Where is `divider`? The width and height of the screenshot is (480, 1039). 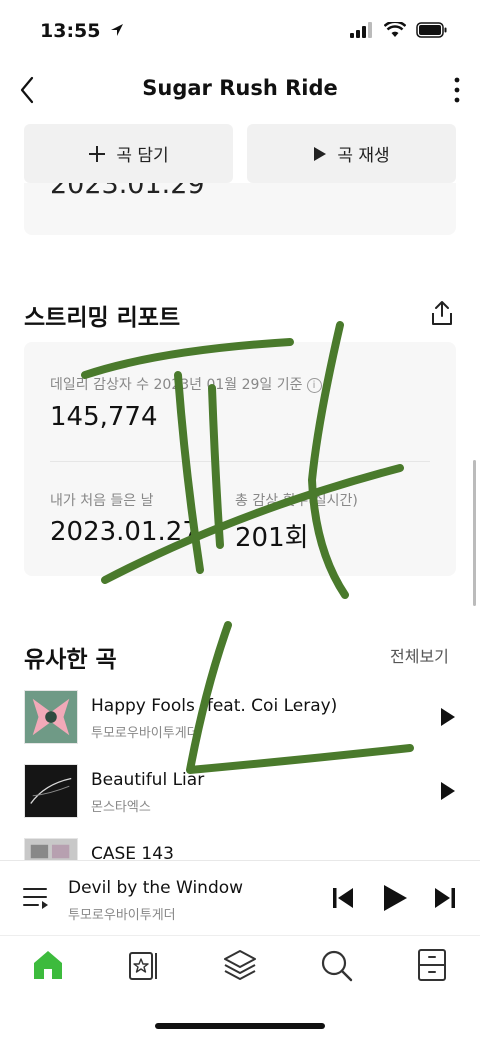
divider is located at coordinates (240, 461).